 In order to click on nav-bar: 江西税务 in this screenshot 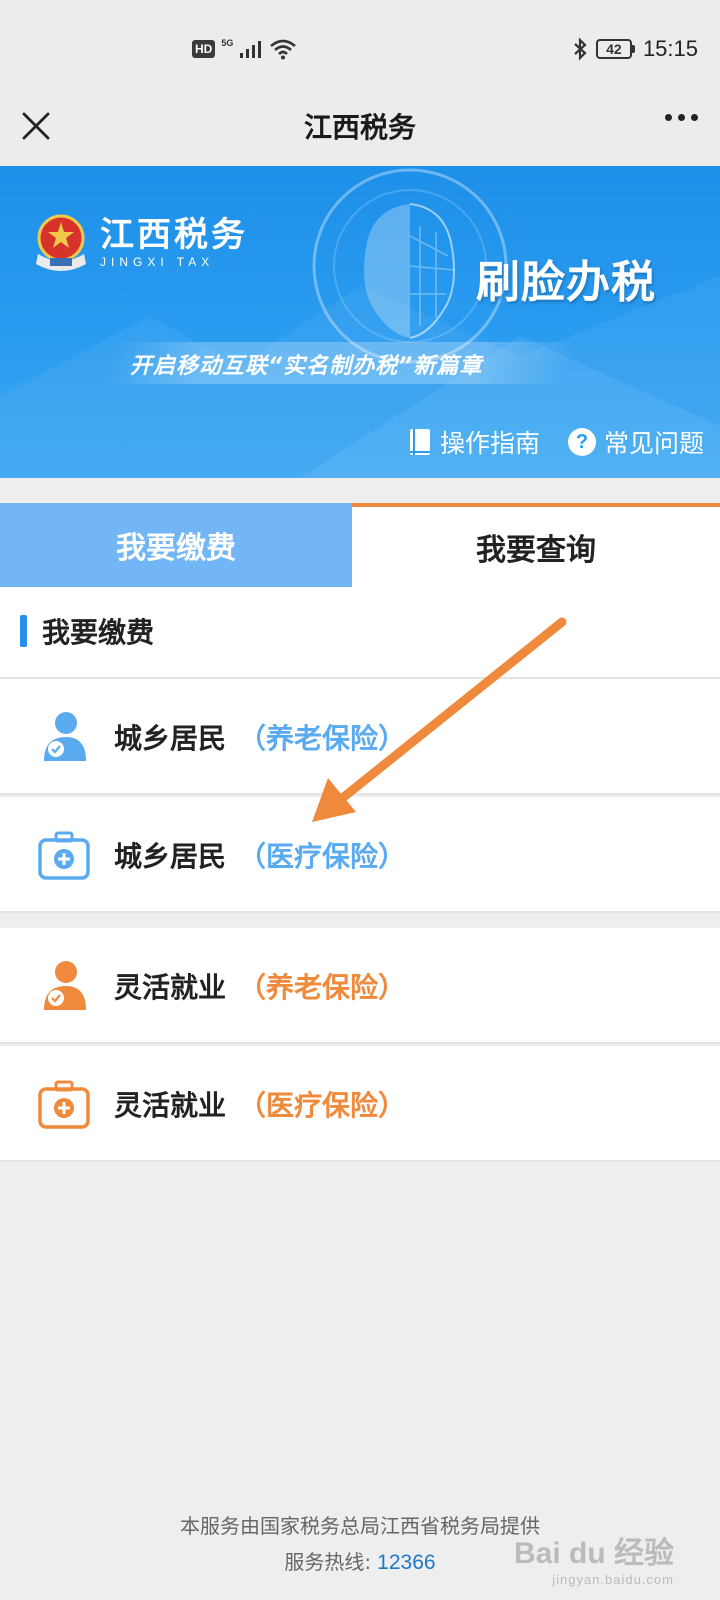, I will do `click(360, 133)`.